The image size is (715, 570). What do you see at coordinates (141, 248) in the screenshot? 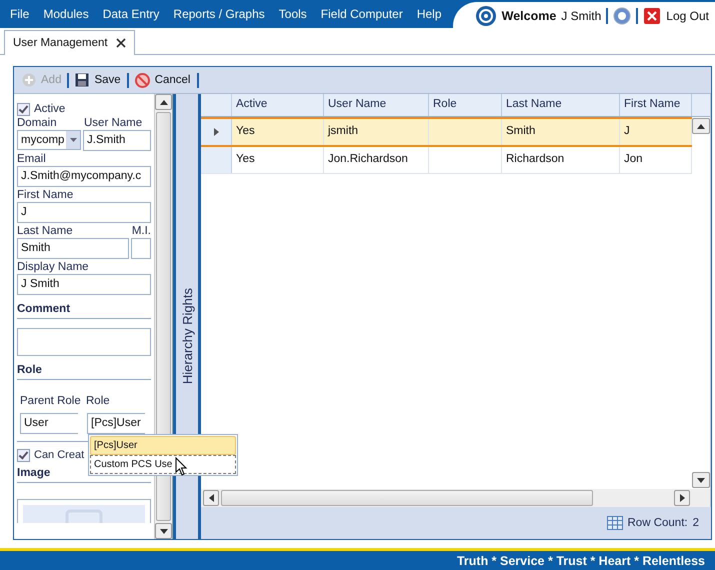
I see `middle-initial-field` at bounding box center [141, 248].